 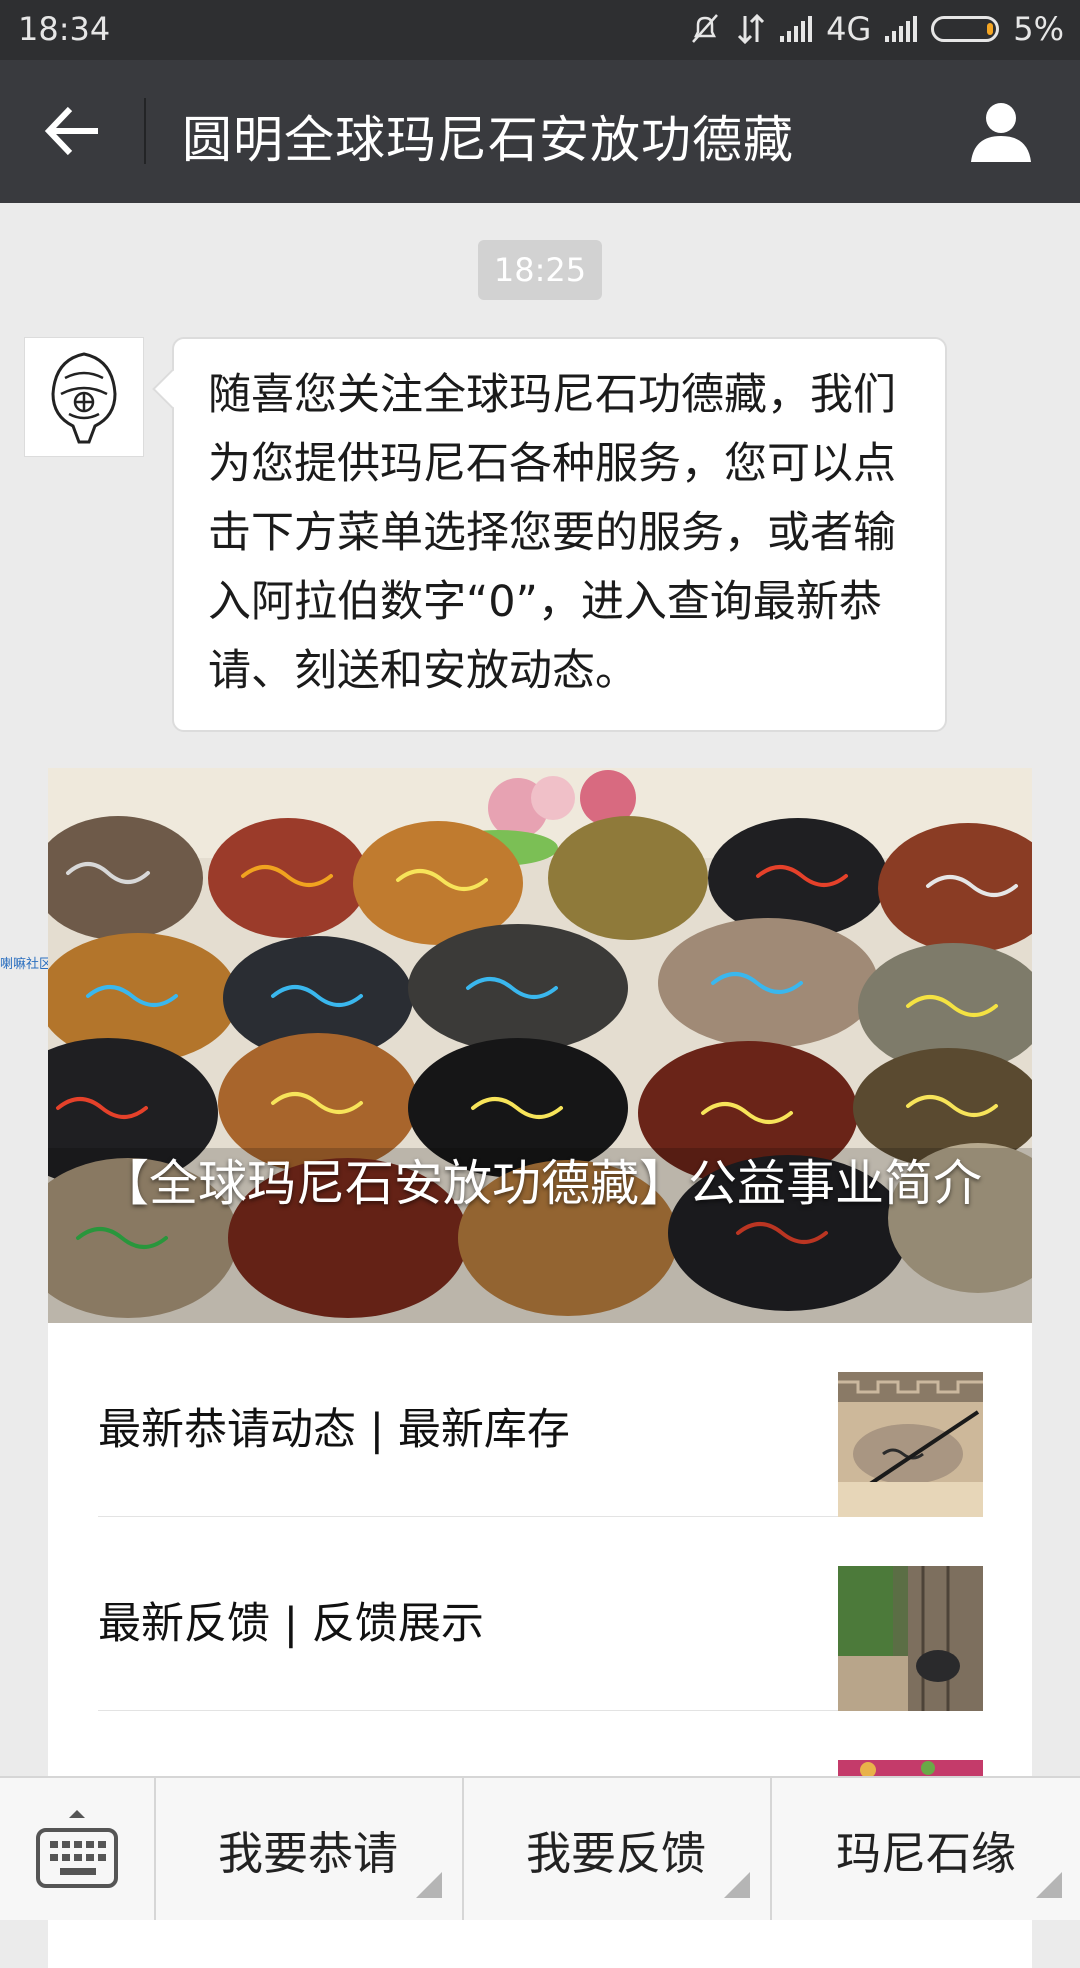 I want to click on profile-icon, so click(x=1001, y=131).